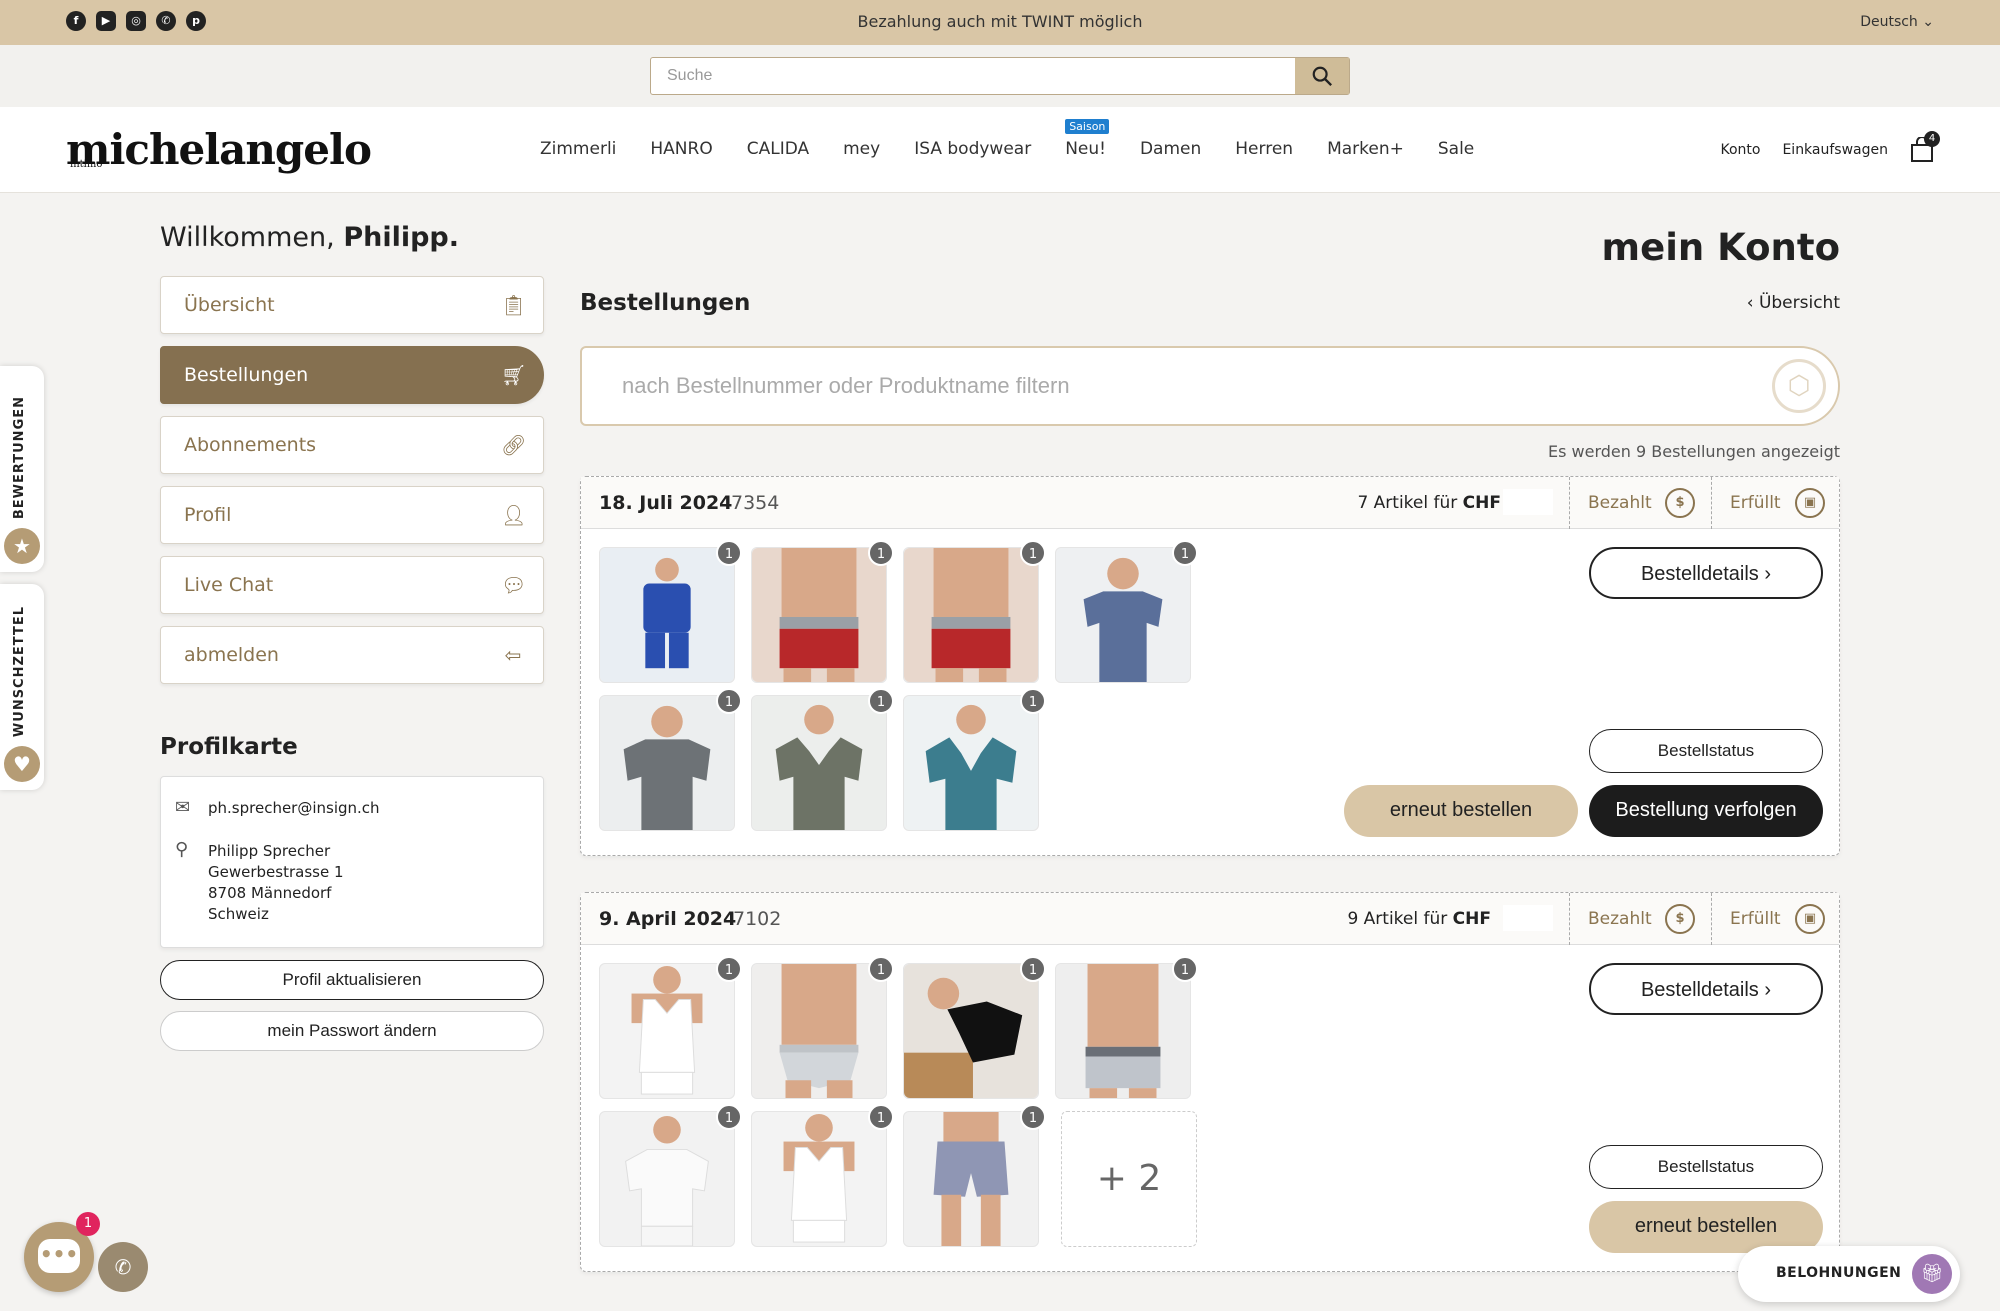 Image resolution: width=2000 pixels, height=1311 pixels. I want to click on wishlist-tab: WUNSCHZETTEL ♥, so click(22, 687).